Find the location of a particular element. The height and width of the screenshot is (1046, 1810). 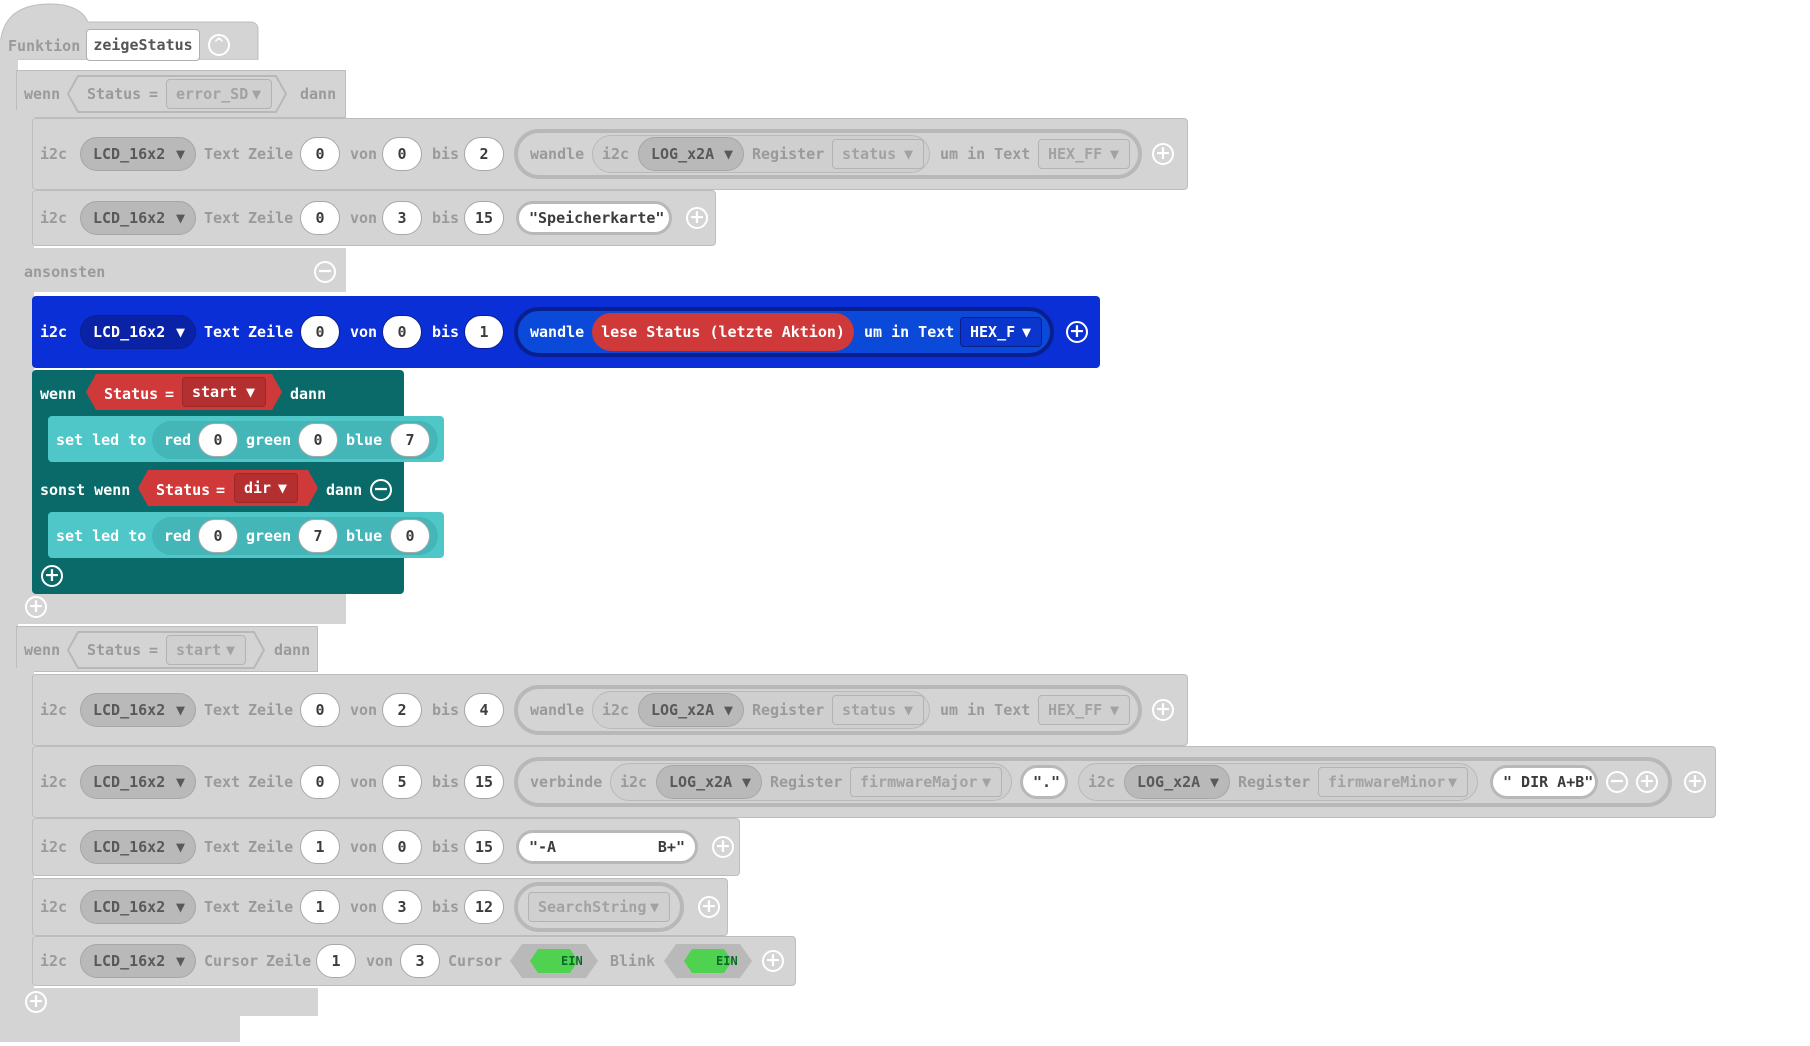

string-input: "." is located at coordinates (1044, 782).